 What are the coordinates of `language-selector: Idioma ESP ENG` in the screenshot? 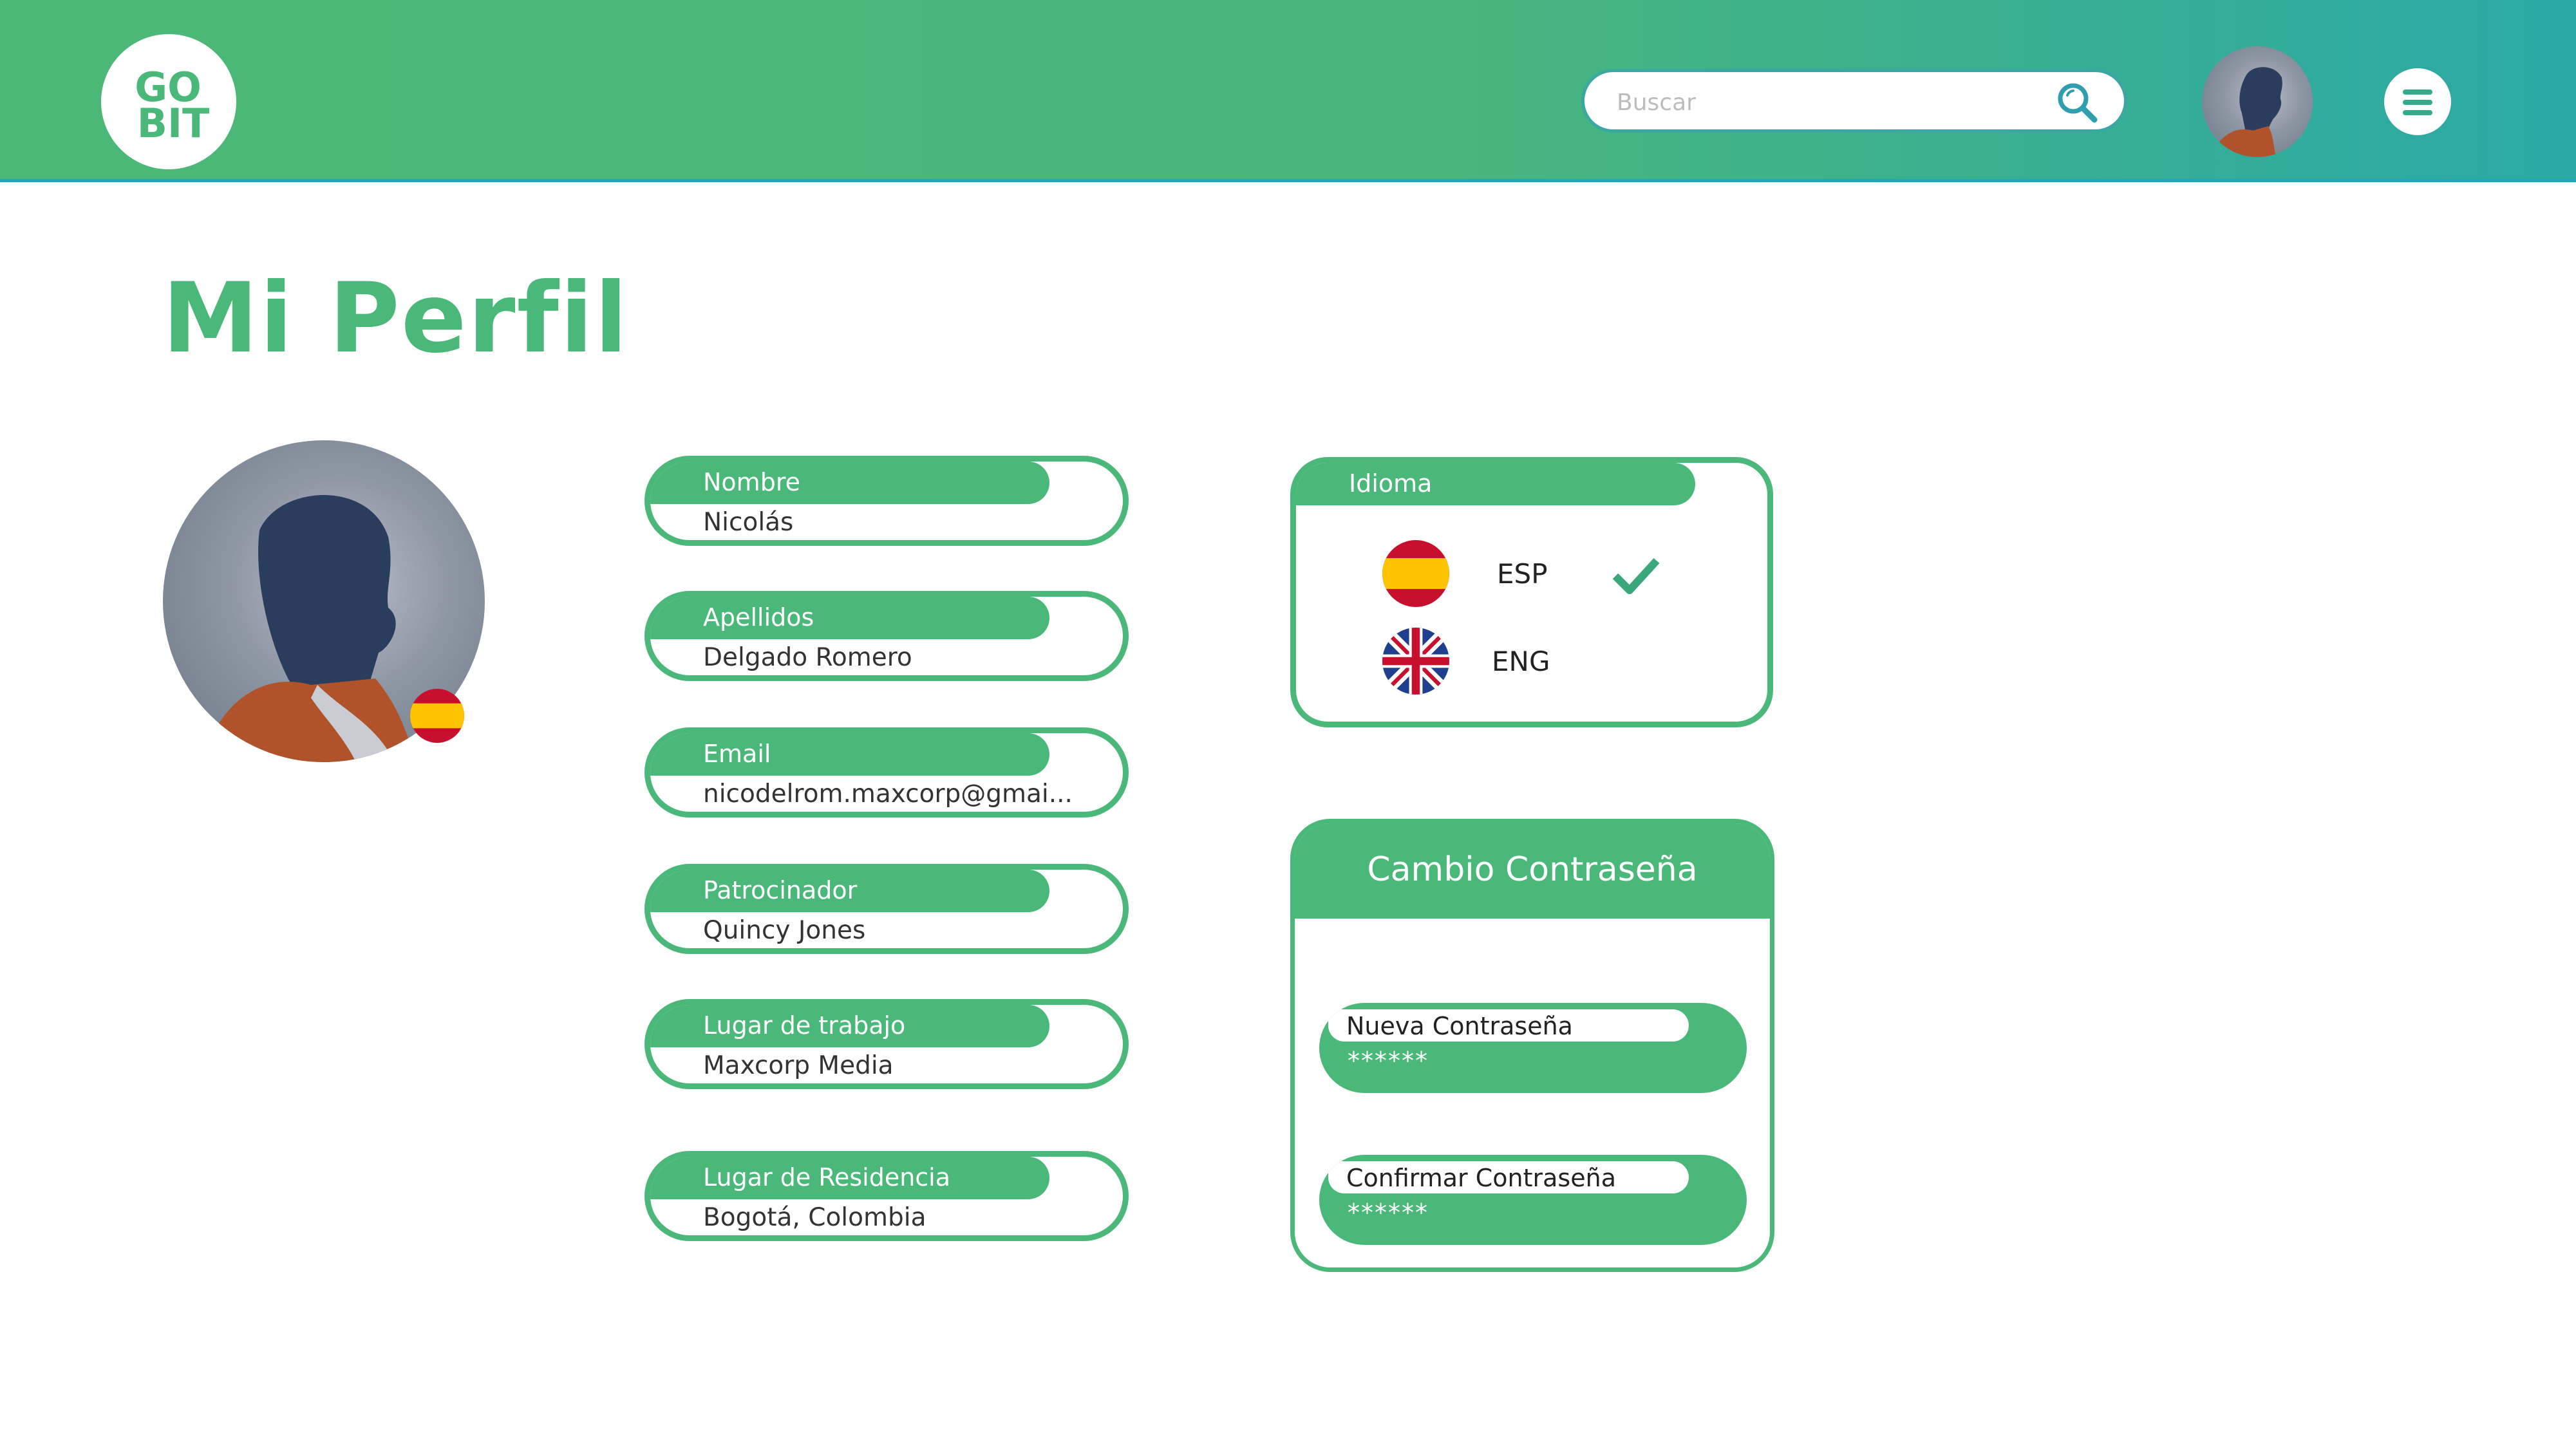 It's located at (1531, 592).